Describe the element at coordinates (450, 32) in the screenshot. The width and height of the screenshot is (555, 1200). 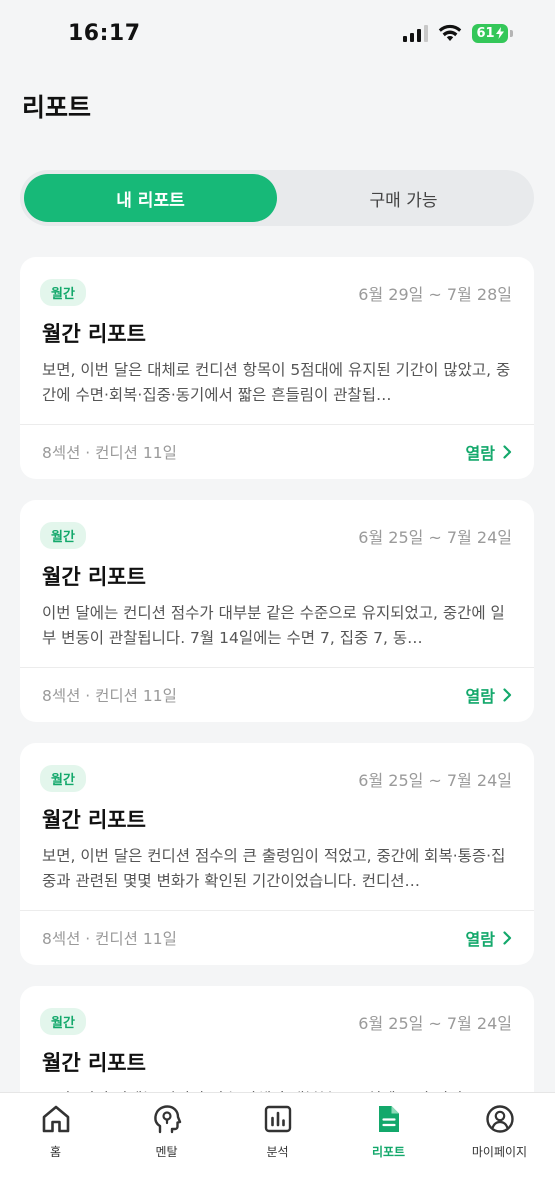
I see `wifi-icon` at that location.